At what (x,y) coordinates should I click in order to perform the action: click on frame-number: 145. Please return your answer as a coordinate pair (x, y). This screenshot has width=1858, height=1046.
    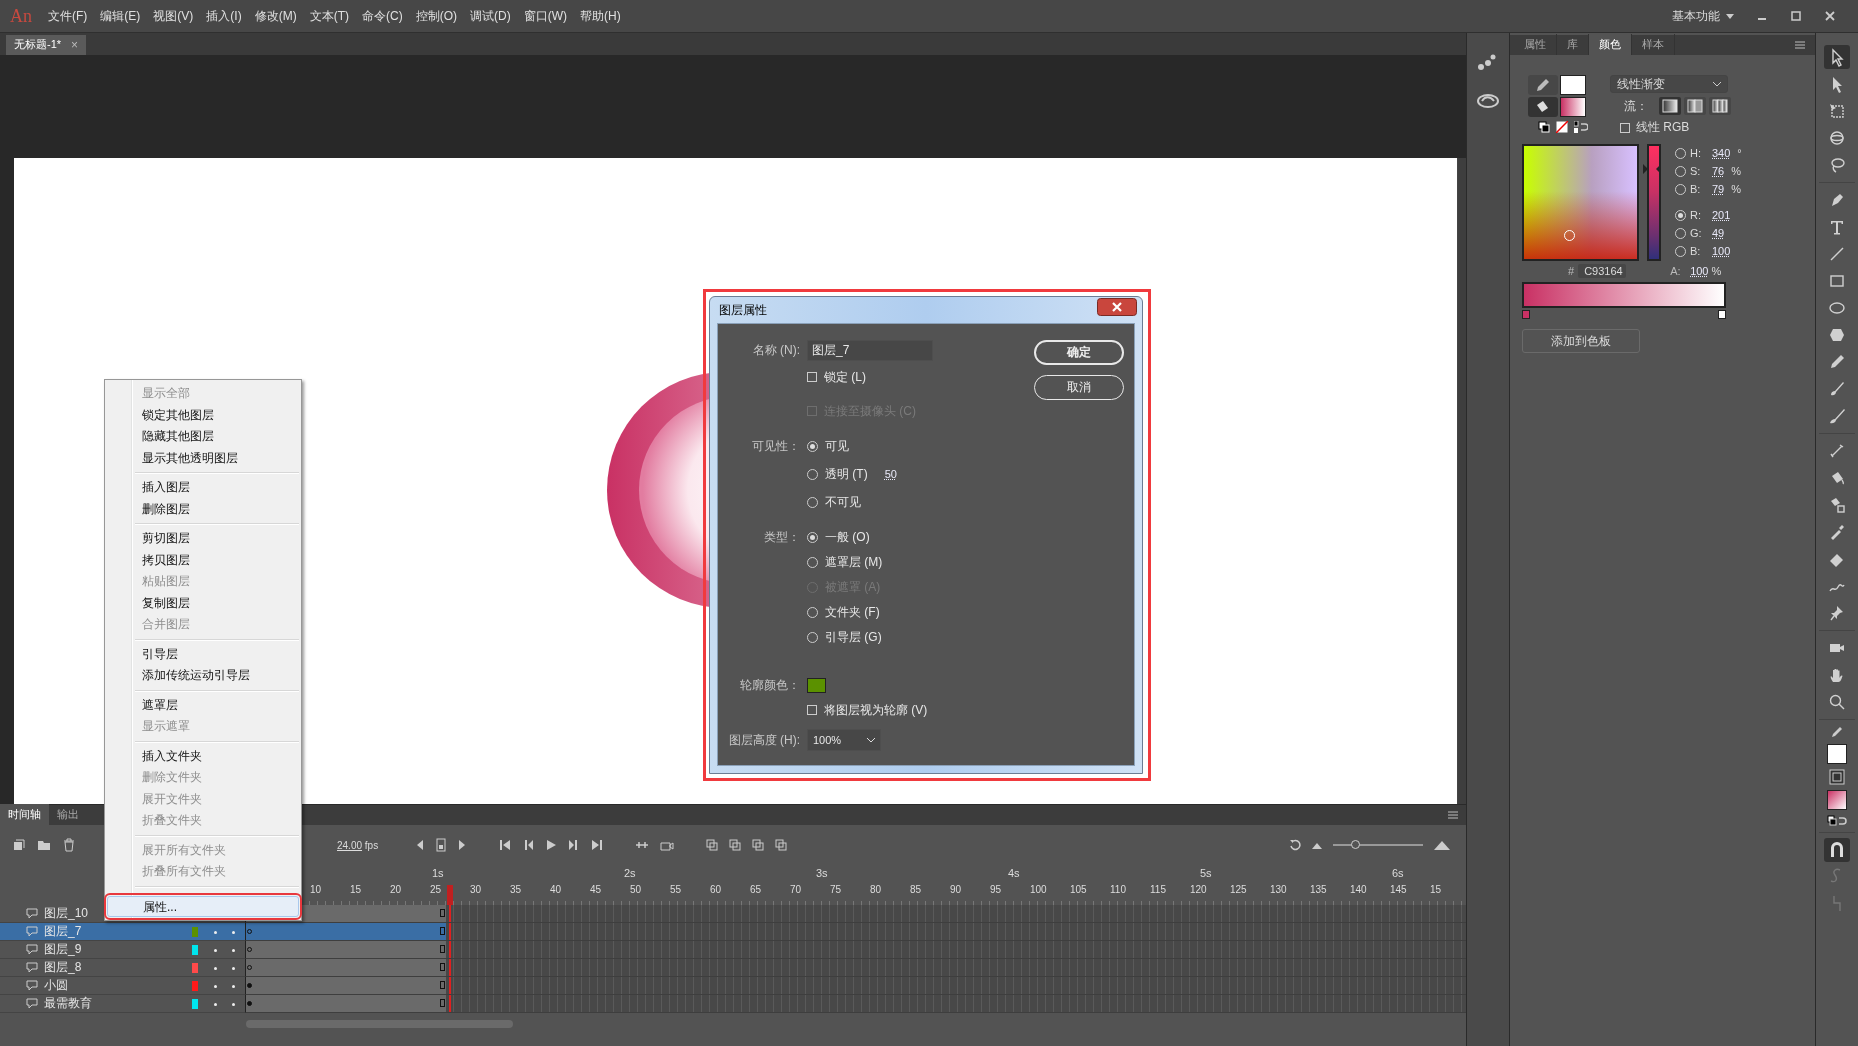
    Looking at the image, I should click on (1398, 889).